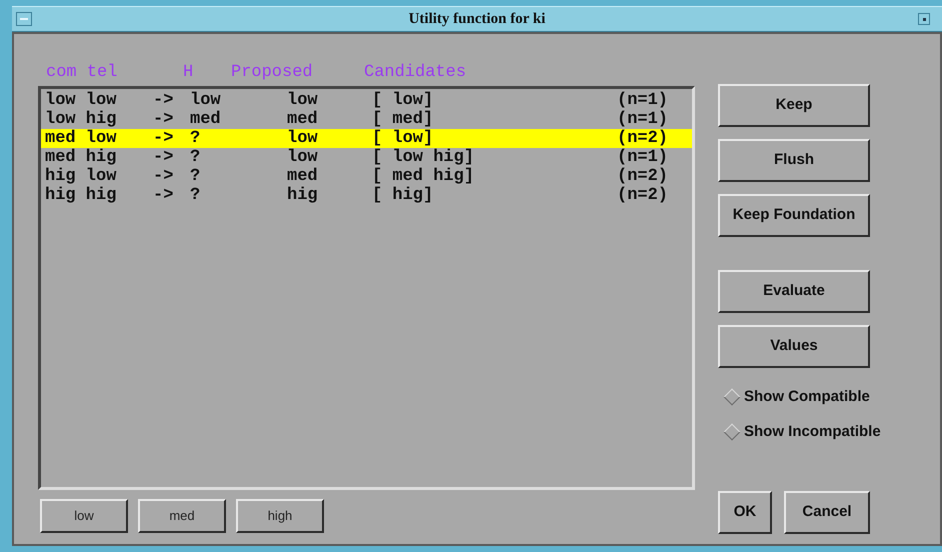 Image resolution: width=942 pixels, height=552 pixels. What do you see at coordinates (303, 195) in the screenshot?
I see `proposed-cell-text: hig` at bounding box center [303, 195].